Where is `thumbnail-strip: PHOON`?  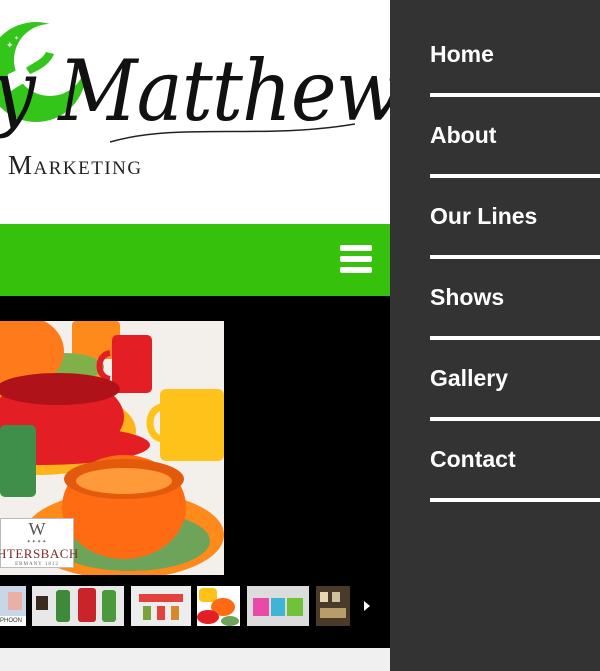 thumbnail-strip: PHOON is located at coordinates (195, 606).